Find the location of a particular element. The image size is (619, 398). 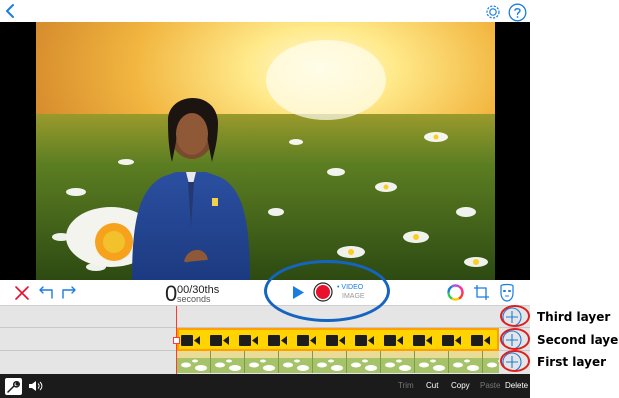

time-unit-label: seconds is located at coordinates (194, 299).